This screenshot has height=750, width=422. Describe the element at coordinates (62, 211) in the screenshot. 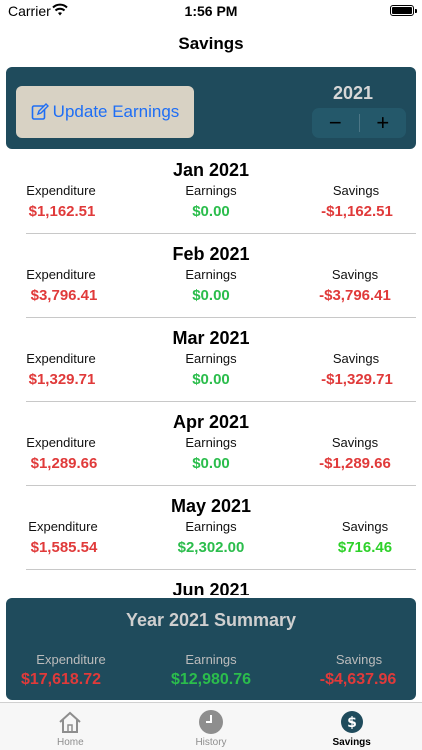

I see `expenditure-value: $1,162.51` at that location.